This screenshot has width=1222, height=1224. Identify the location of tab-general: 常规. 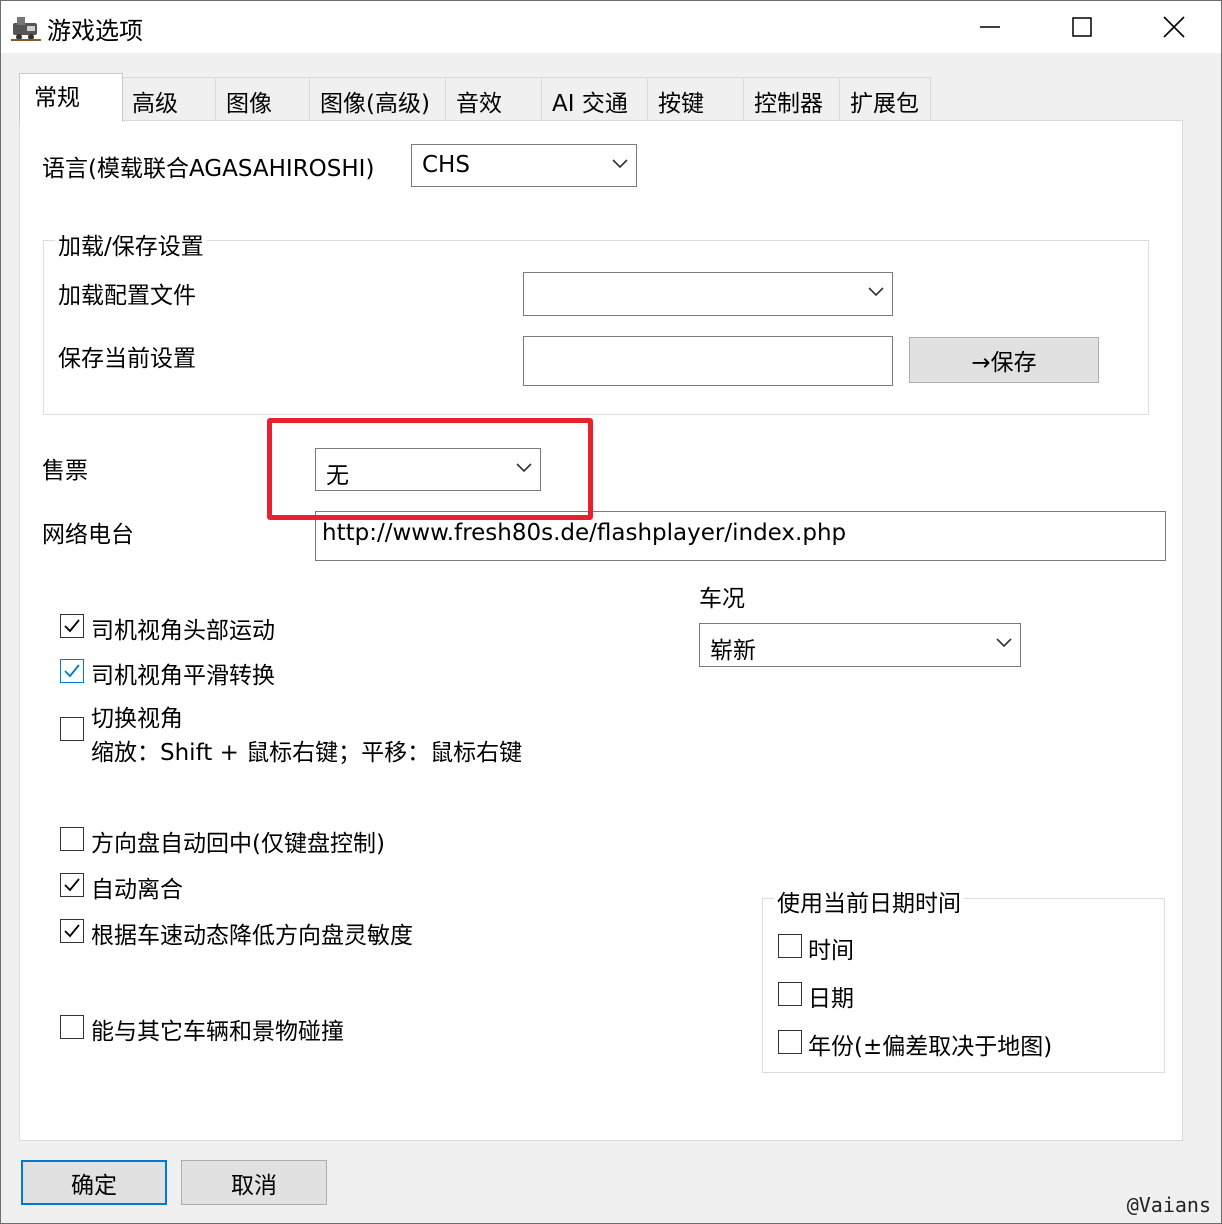
(71, 97).